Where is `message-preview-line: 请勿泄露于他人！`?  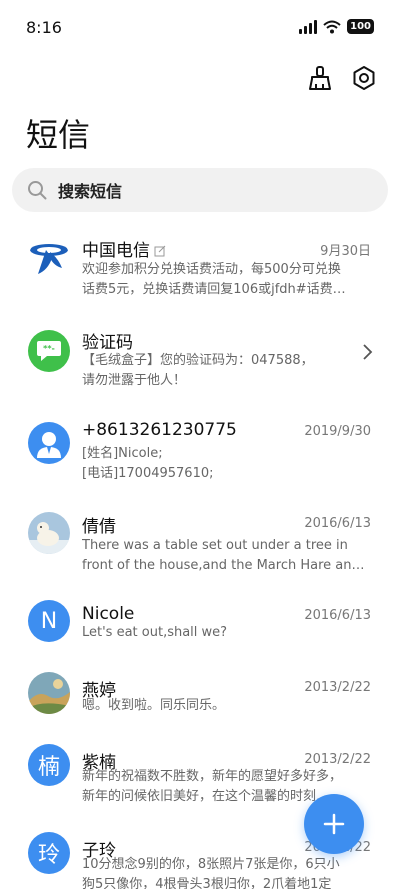 message-preview-line: 请勿泄露于他人！ is located at coordinates (134, 380).